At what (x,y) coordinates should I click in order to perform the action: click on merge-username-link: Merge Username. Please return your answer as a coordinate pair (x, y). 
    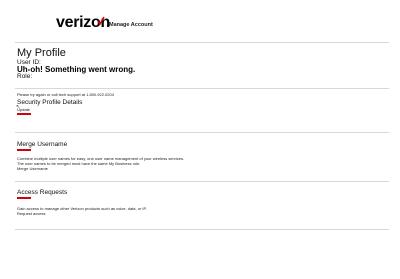
    Looking at the image, I should click on (32, 168).